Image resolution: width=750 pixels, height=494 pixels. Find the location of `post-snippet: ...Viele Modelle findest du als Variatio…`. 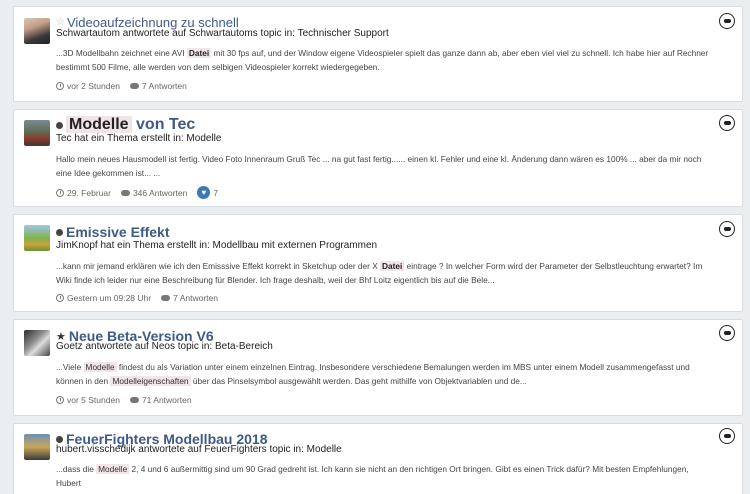

post-snippet: ...Viele Modelle findest du als Variatio… is located at coordinates (373, 374).